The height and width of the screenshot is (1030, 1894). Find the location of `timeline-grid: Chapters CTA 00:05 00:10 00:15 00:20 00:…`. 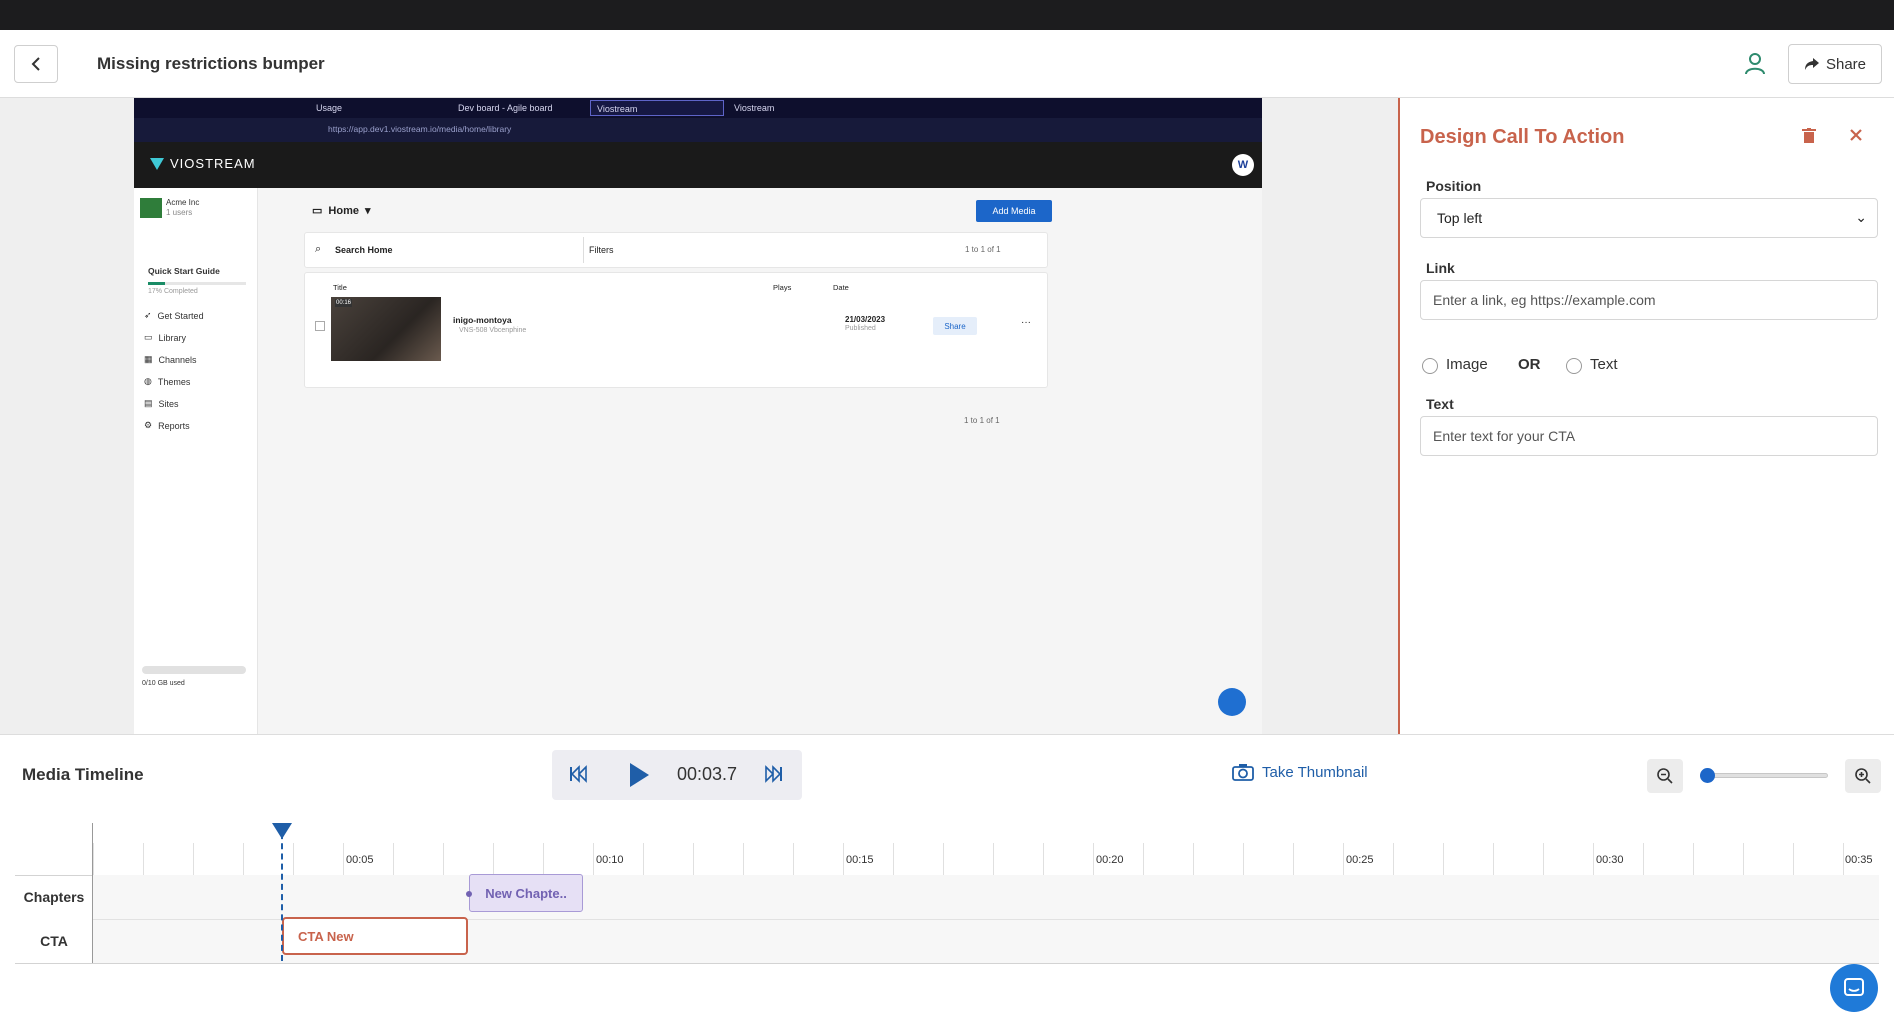

timeline-grid: Chapters CTA 00:05 00:10 00:15 00:20 00:… is located at coordinates (947, 893).